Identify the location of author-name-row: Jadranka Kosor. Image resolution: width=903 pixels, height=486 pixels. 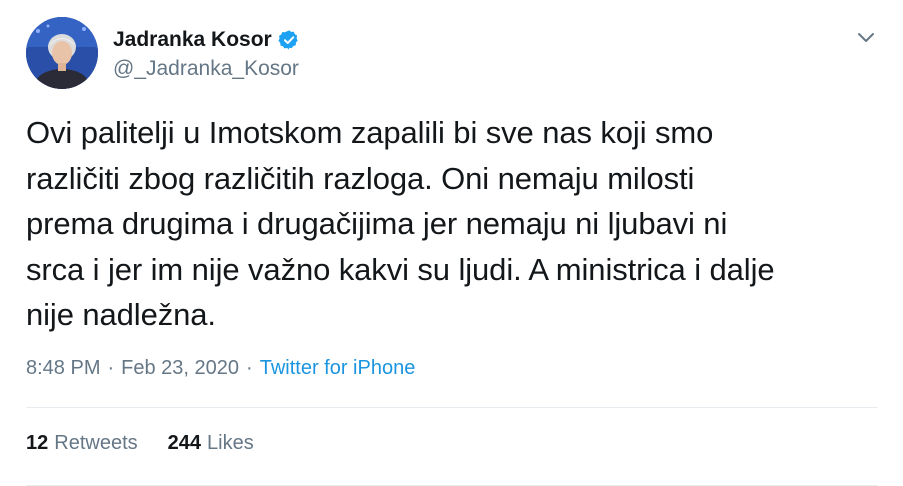
(206, 40).